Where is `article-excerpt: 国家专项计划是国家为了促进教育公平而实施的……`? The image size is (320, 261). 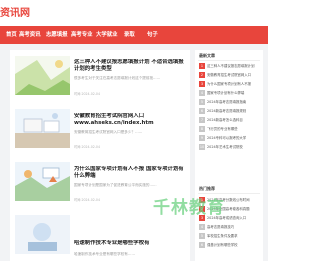
article-excerpt: 国家专项计划是国家为了促进教育公平而实施的…… is located at coordinates (115, 185).